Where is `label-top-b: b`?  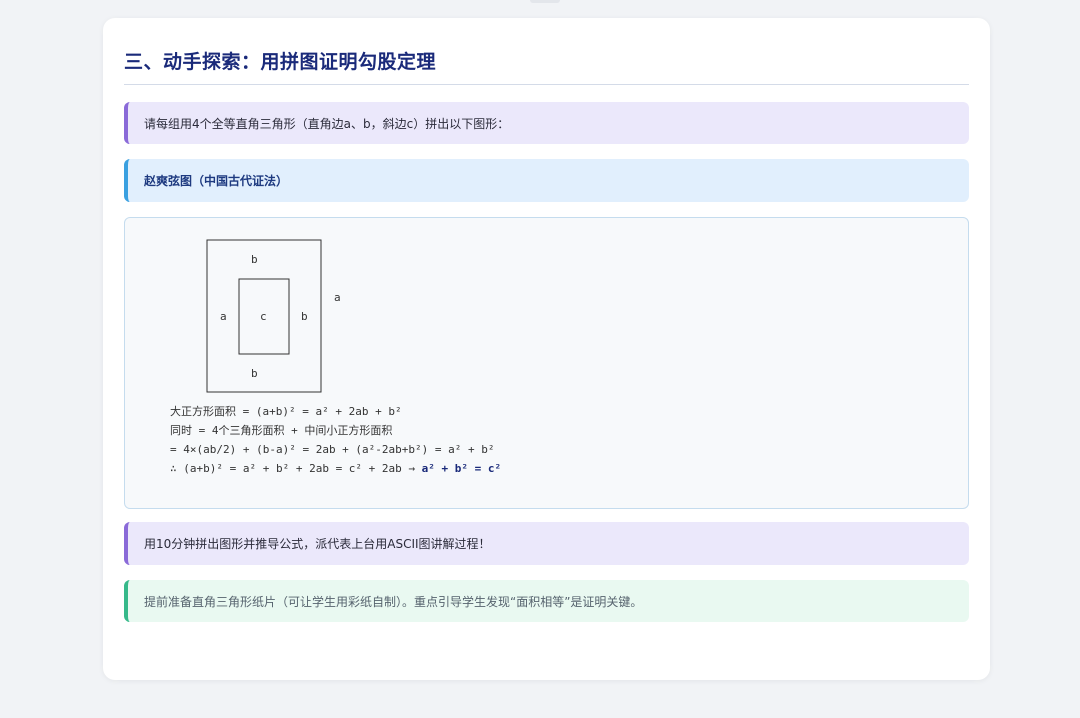
label-top-b: b is located at coordinates (254, 259).